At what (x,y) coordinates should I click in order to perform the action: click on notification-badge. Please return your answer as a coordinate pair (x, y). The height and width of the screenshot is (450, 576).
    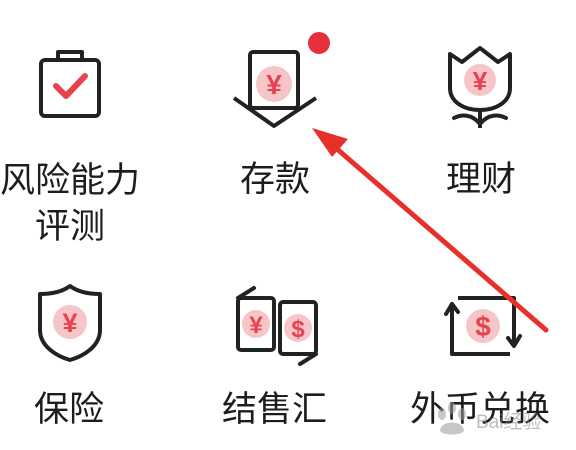
    Looking at the image, I should click on (319, 43).